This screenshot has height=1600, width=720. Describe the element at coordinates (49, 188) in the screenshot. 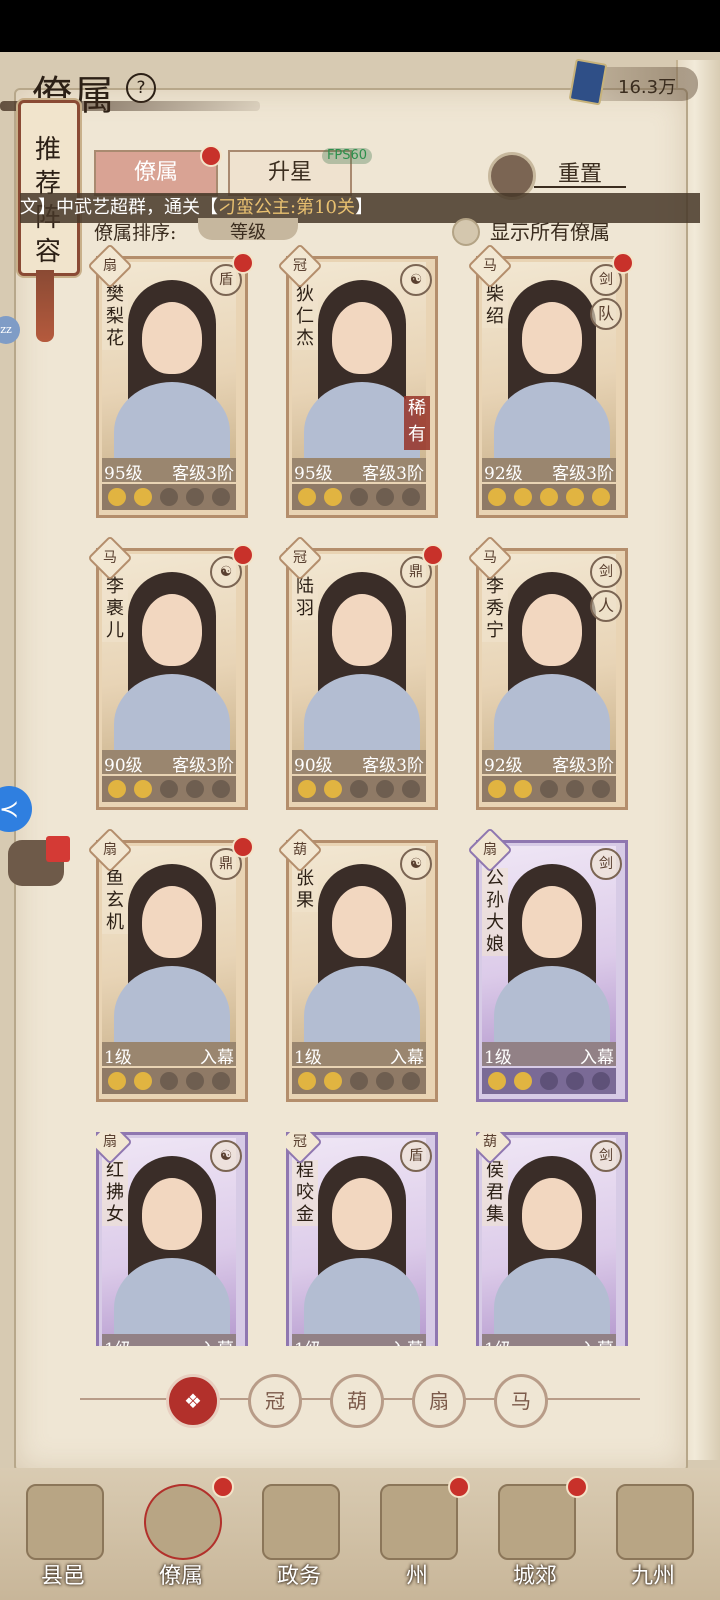

I see `recommended-lineup-scroll: 推荐阵容` at that location.